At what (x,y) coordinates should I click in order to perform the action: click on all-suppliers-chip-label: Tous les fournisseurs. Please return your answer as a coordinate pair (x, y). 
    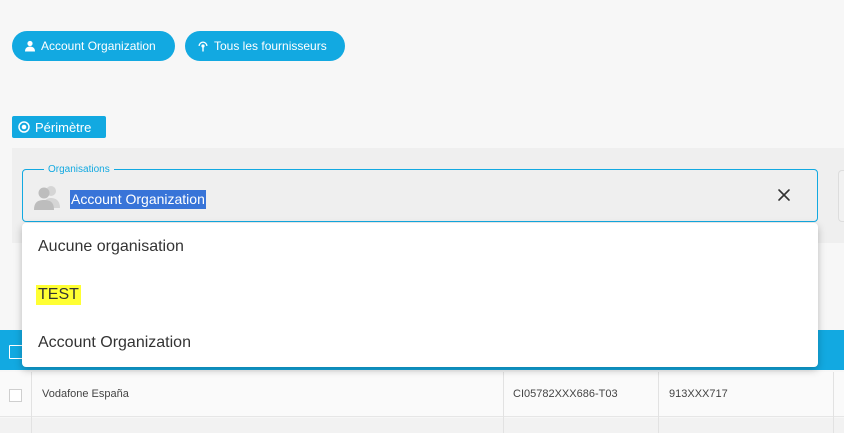
    Looking at the image, I should click on (270, 46).